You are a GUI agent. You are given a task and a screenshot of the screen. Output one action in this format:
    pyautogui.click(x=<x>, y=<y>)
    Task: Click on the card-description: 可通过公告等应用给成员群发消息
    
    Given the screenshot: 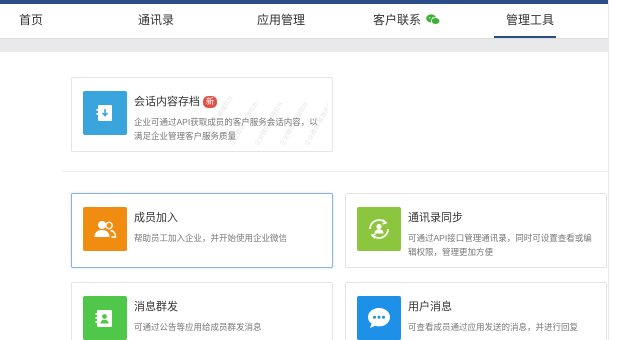 What is the action you would take?
    pyautogui.click(x=198, y=327)
    